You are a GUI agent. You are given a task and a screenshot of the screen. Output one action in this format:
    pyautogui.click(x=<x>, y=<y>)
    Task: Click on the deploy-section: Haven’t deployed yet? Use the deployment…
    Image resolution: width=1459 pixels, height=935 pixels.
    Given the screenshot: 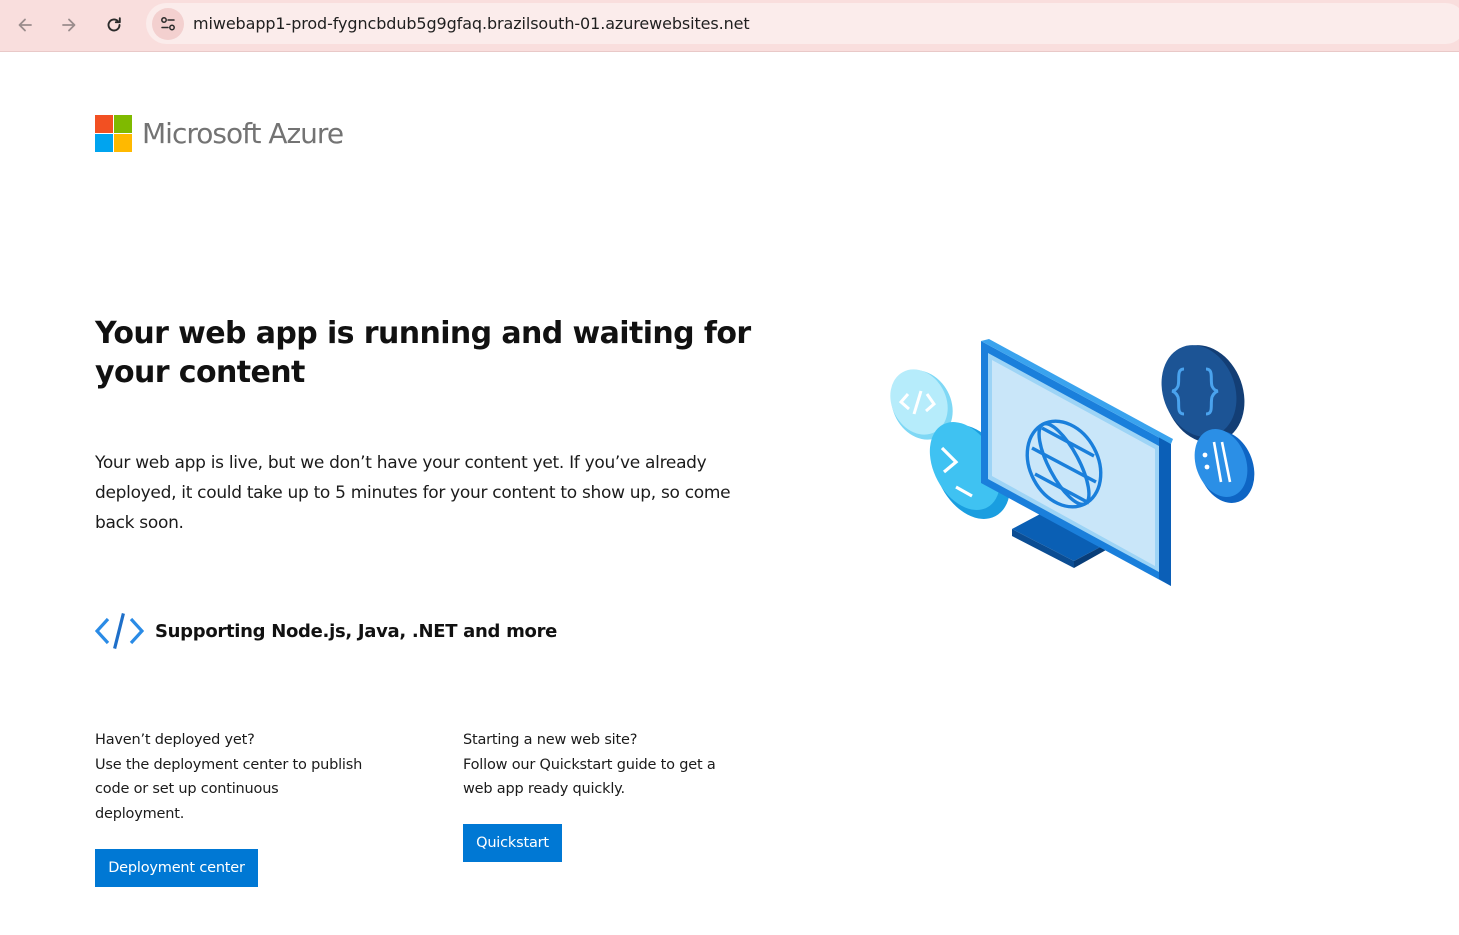 What is the action you would take?
    pyautogui.click(x=230, y=777)
    